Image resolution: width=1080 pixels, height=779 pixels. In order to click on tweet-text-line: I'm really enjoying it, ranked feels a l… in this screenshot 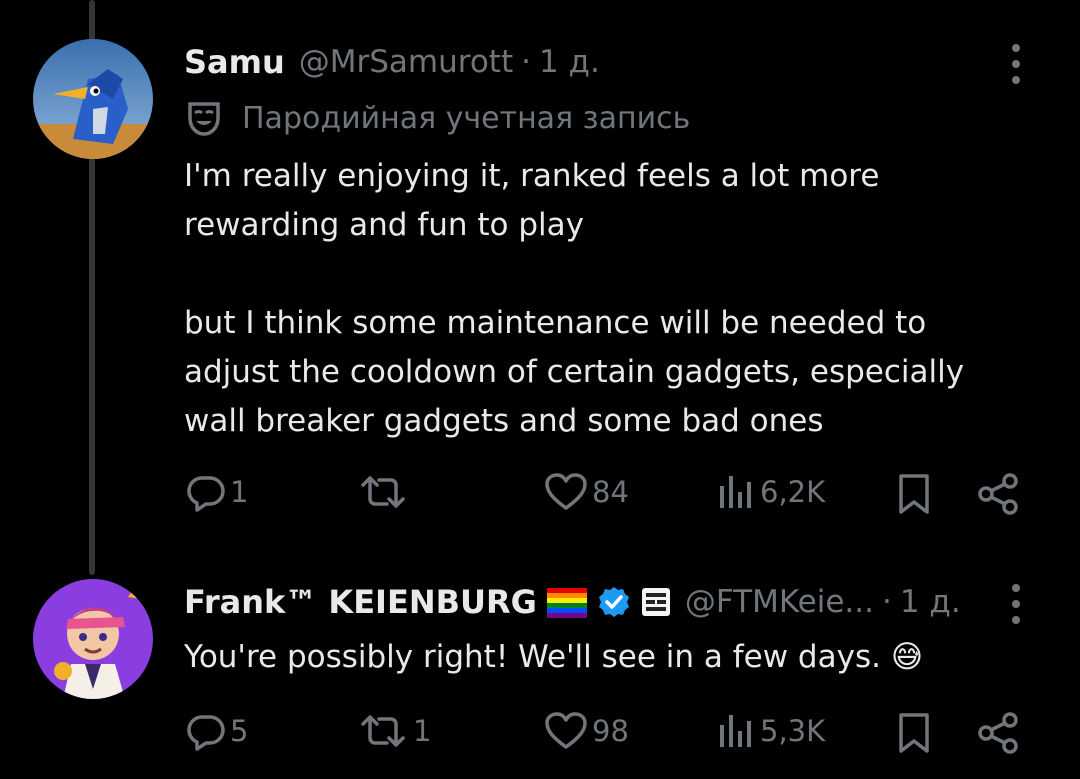, I will do `click(532, 176)`.